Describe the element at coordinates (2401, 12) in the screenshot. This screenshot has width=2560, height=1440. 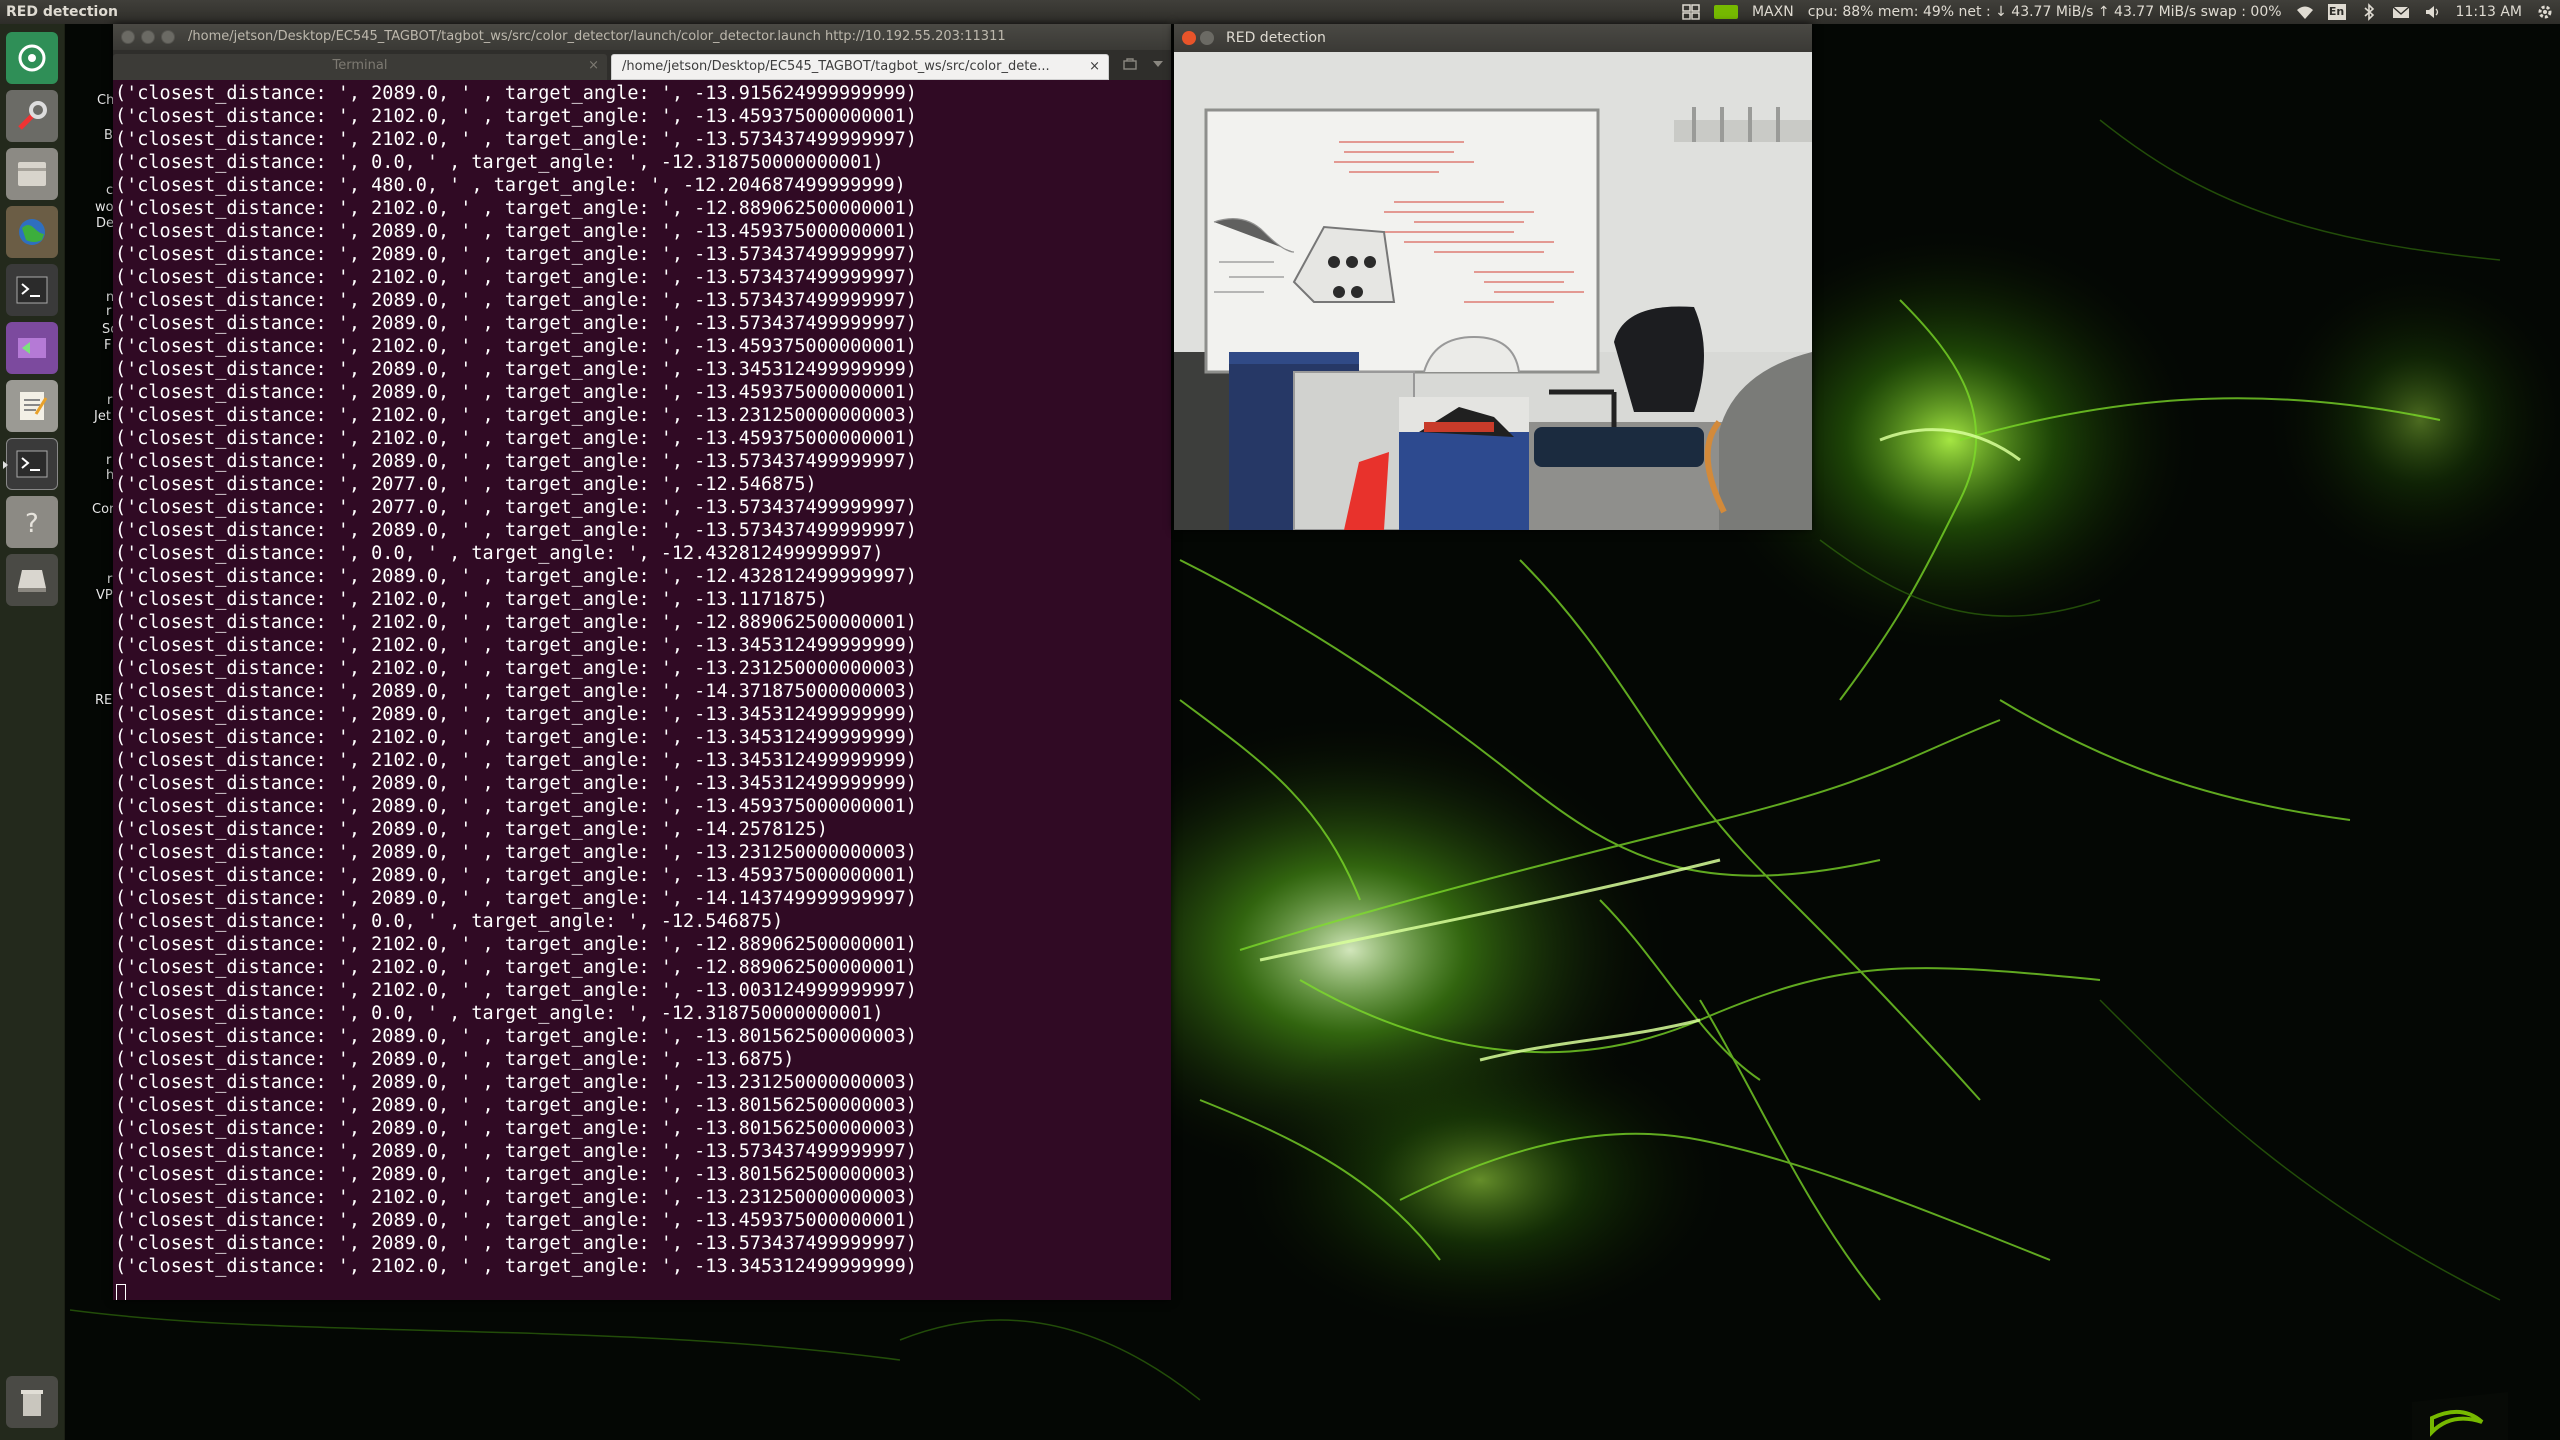
I see `mail-icon` at that location.